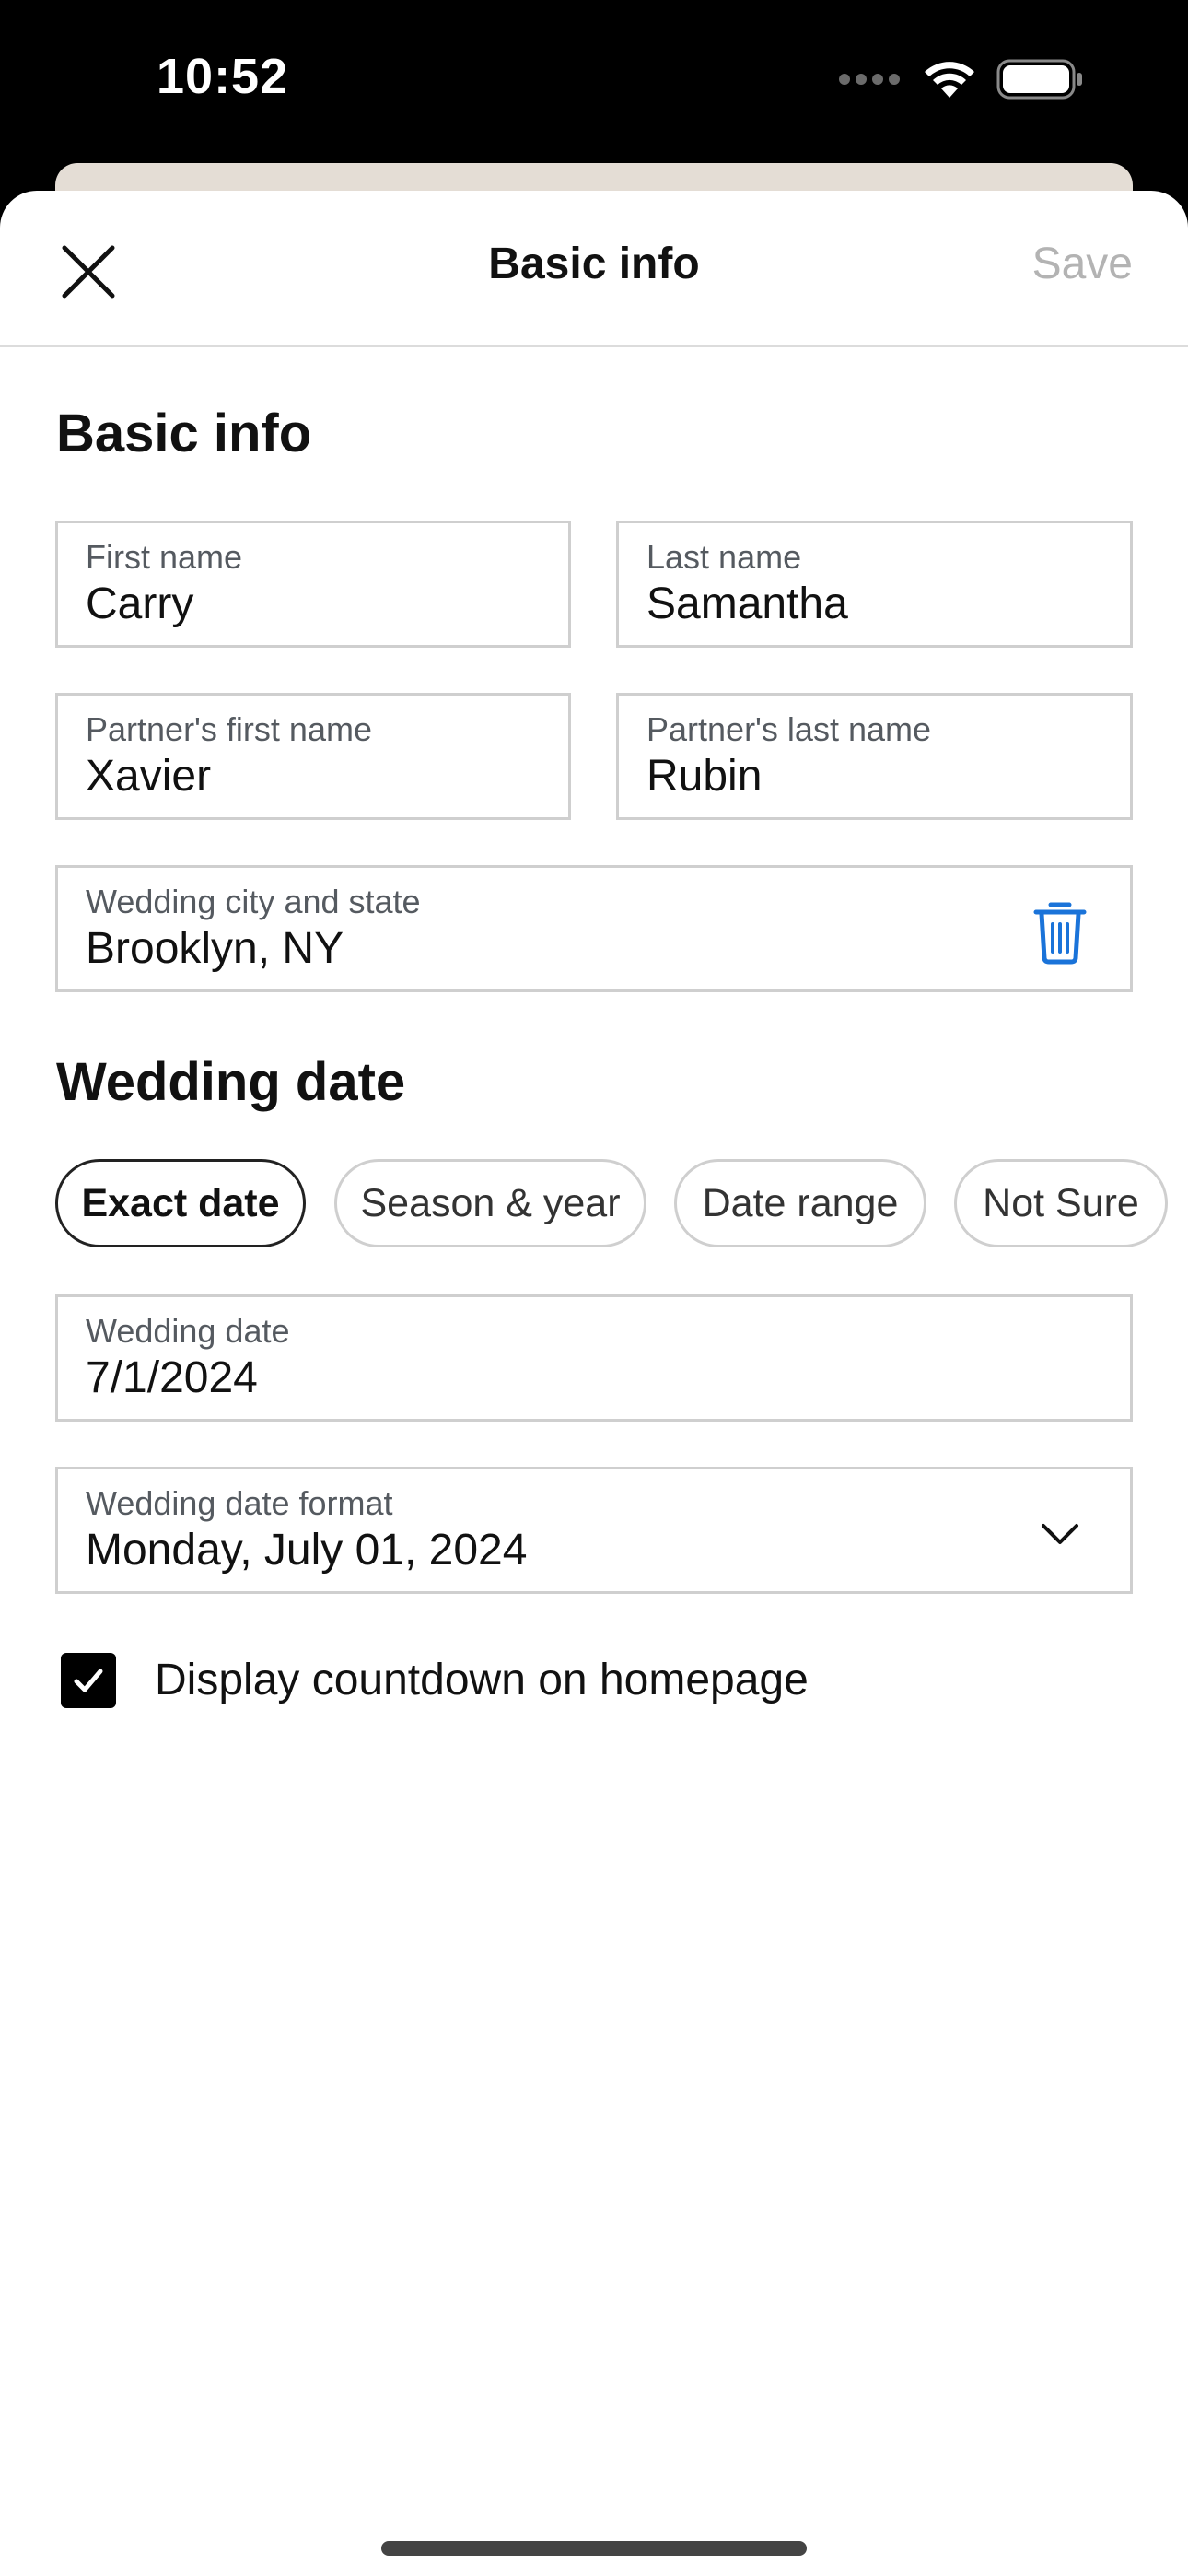 Image resolution: width=1188 pixels, height=2576 pixels. Describe the element at coordinates (1039, 79) in the screenshot. I see `battery-icon` at that location.